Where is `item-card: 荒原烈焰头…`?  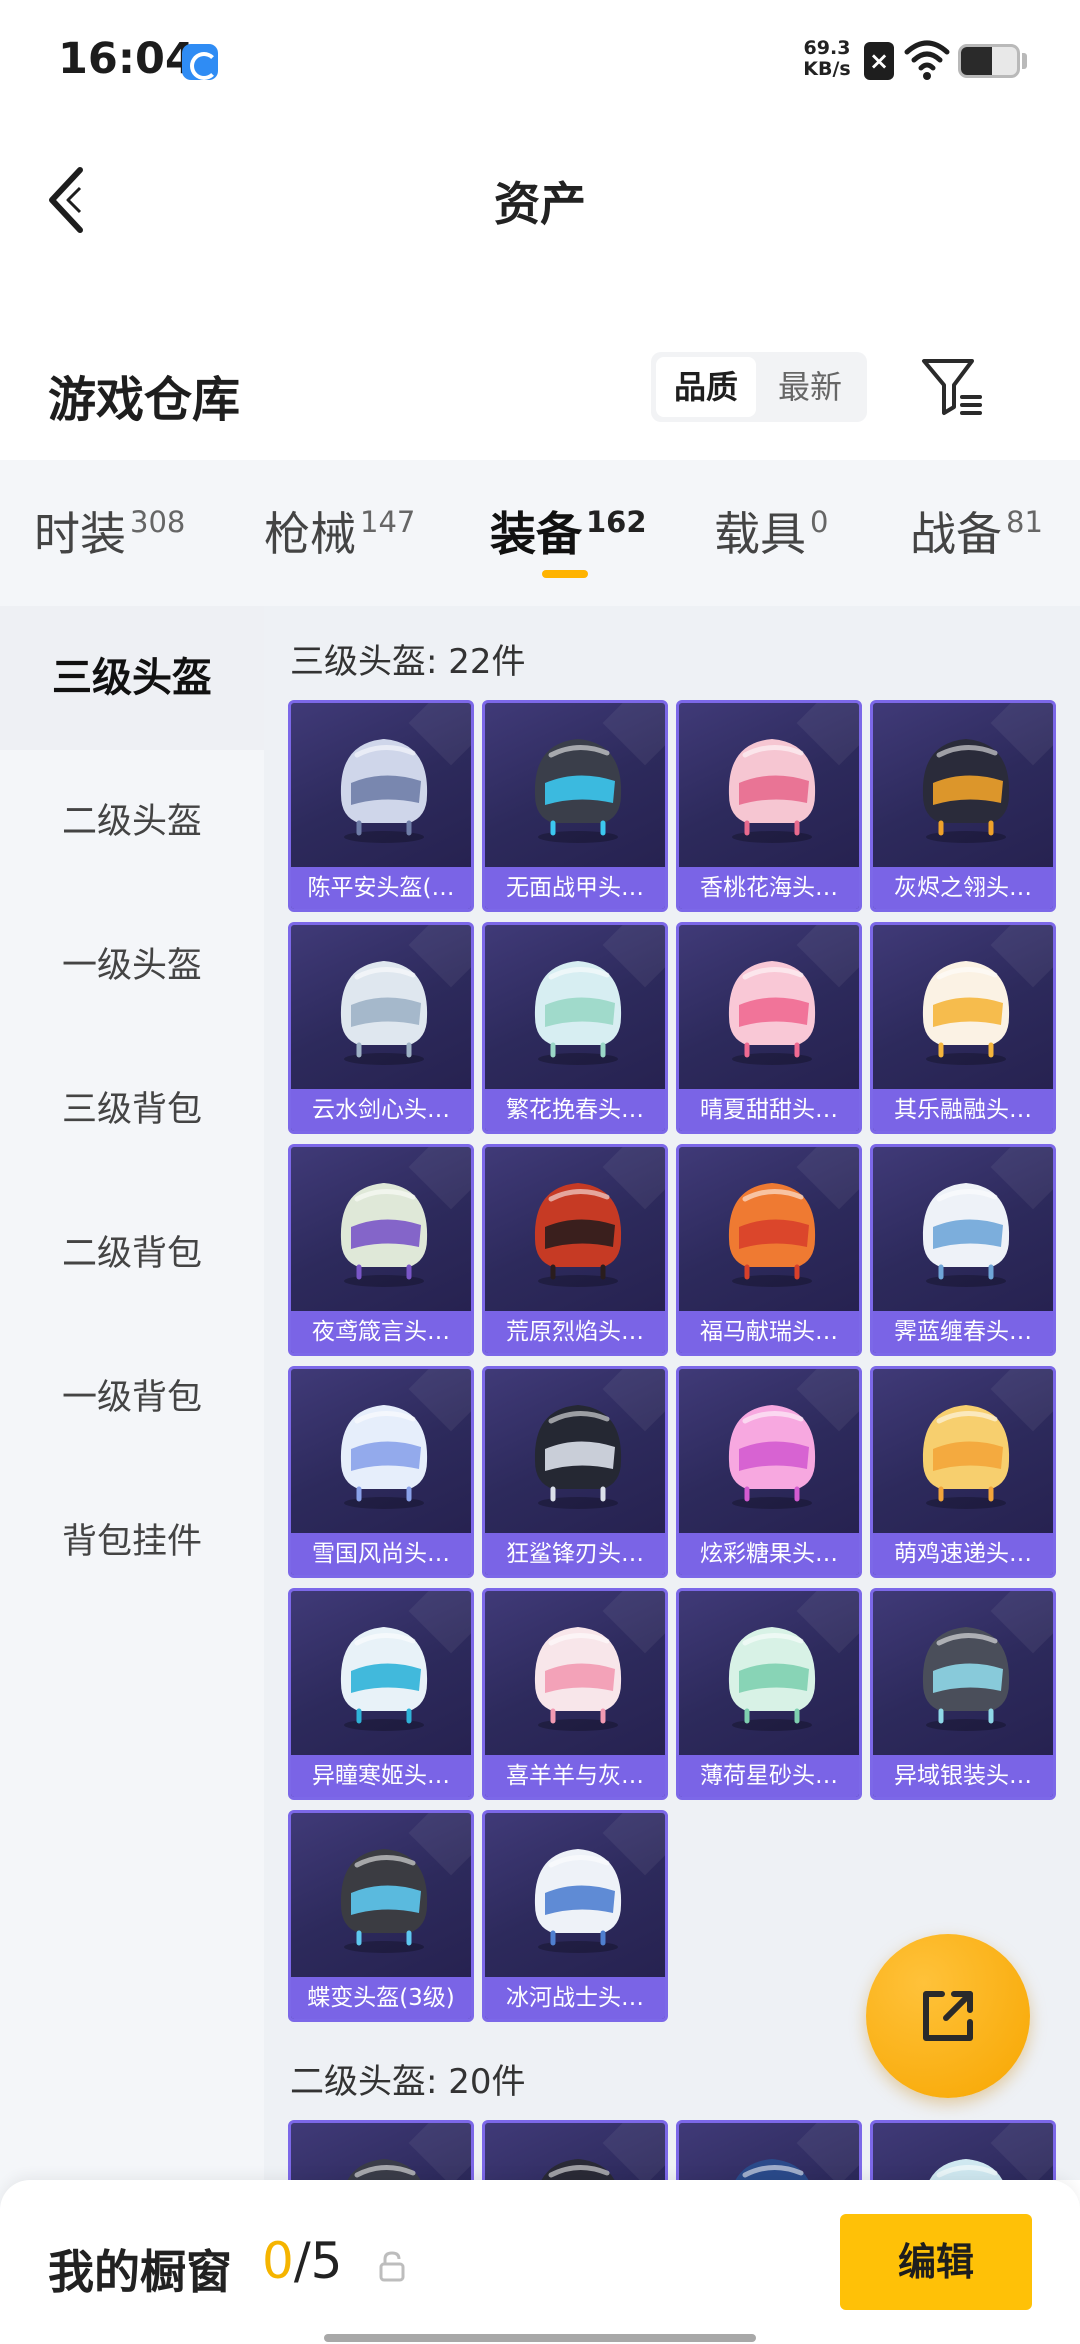
item-card: 荒原烈焰头… is located at coordinates (575, 1250).